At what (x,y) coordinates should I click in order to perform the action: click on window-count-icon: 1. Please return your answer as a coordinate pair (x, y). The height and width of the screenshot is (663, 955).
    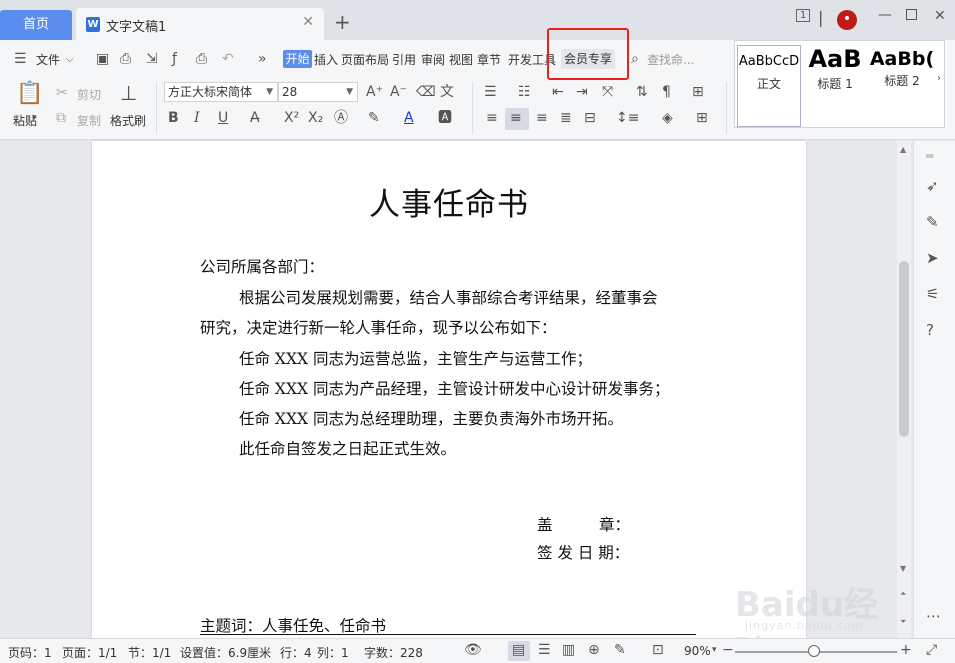
    Looking at the image, I should click on (803, 15).